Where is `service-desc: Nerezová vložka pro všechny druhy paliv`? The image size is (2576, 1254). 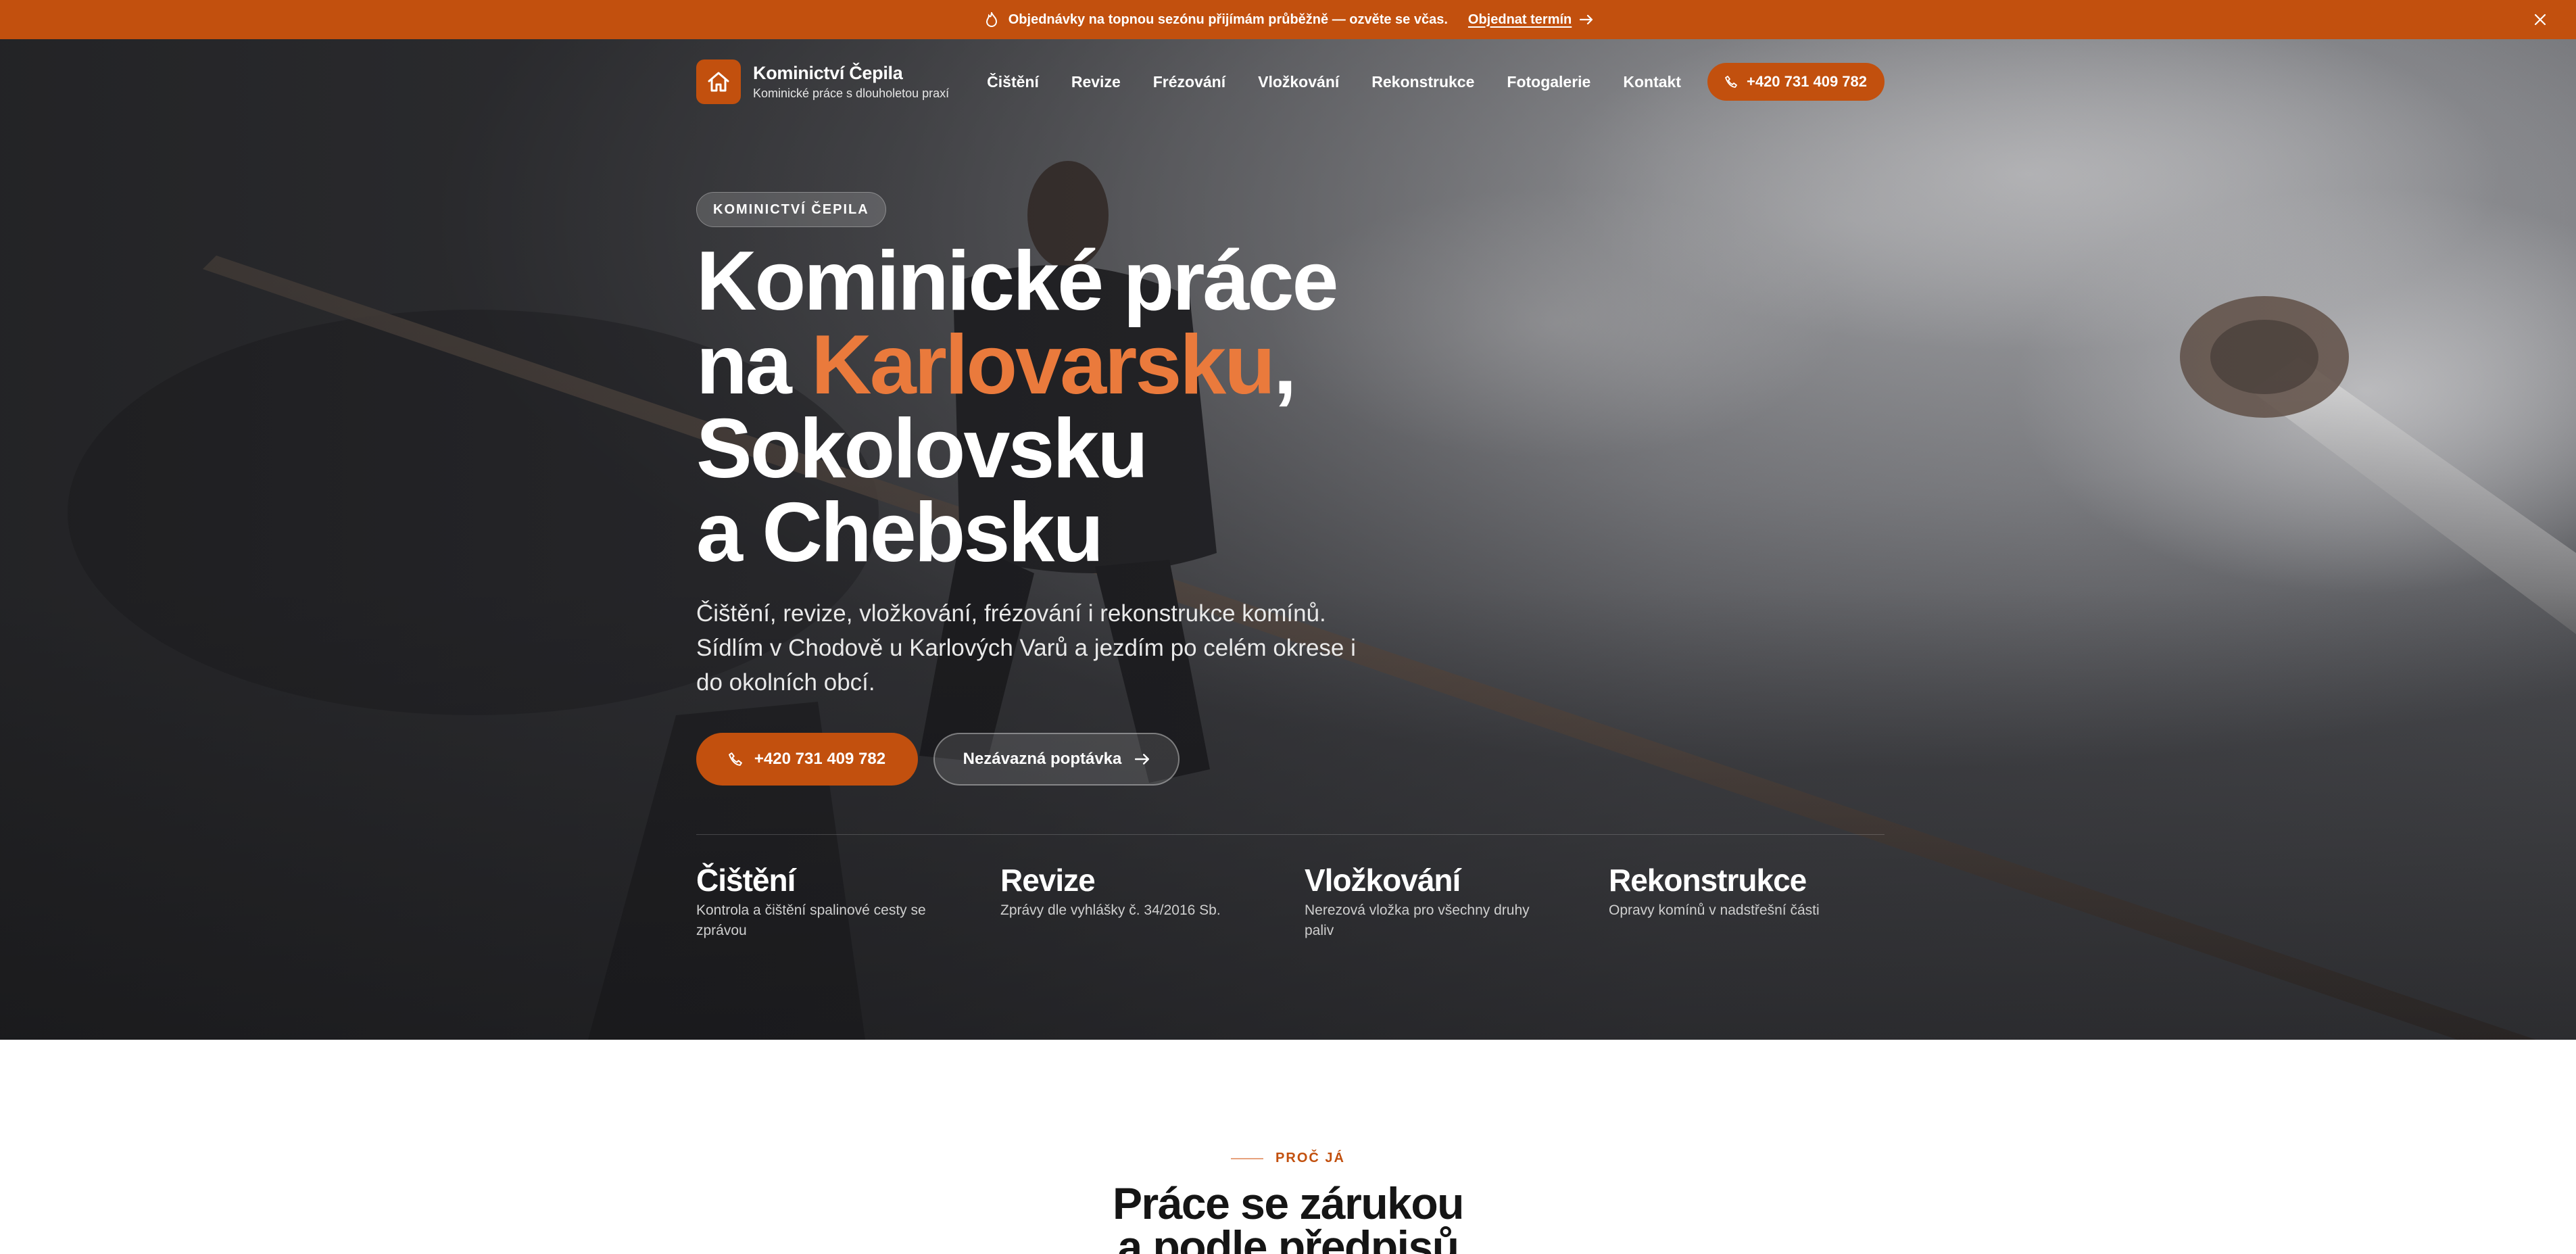
service-desc: Nerezová vložka pro všechny druhy paliv is located at coordinates (1417, 920).